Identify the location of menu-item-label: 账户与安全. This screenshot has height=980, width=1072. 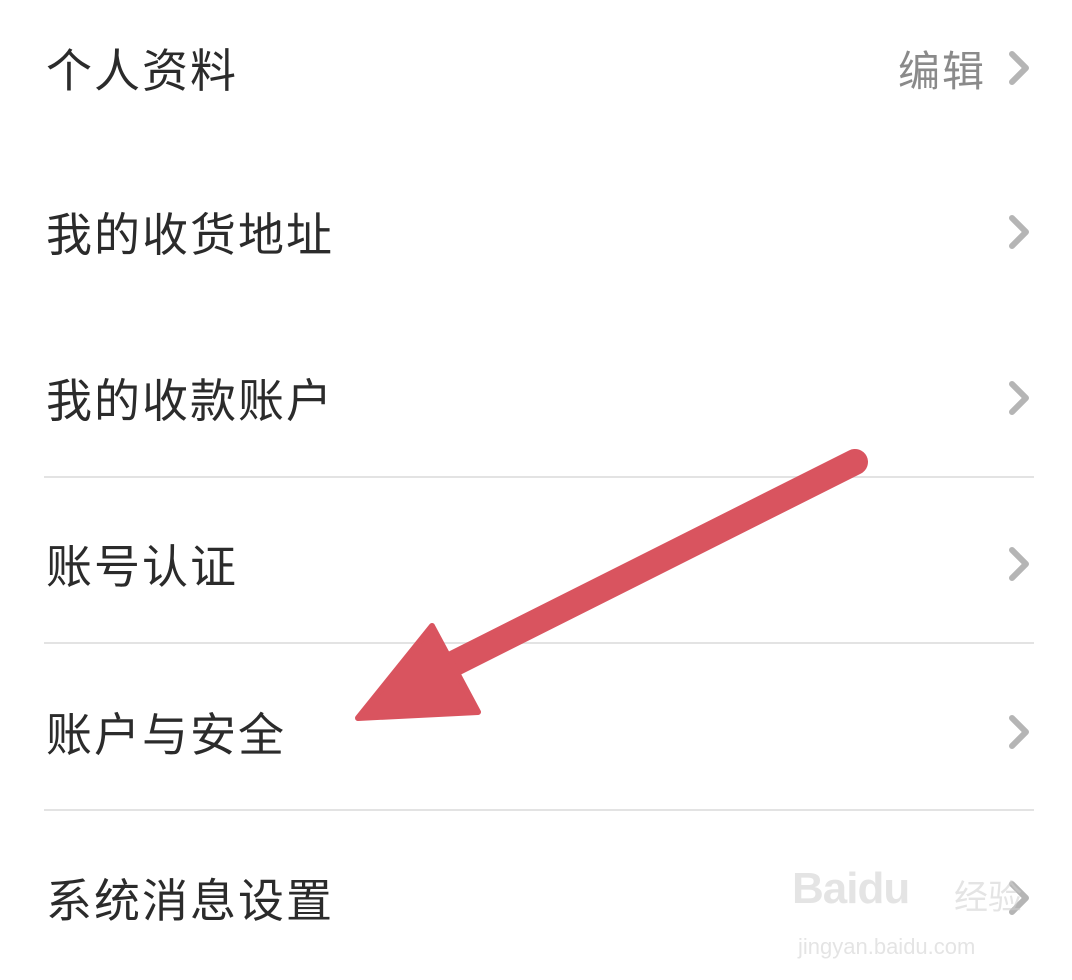
(166, 735).